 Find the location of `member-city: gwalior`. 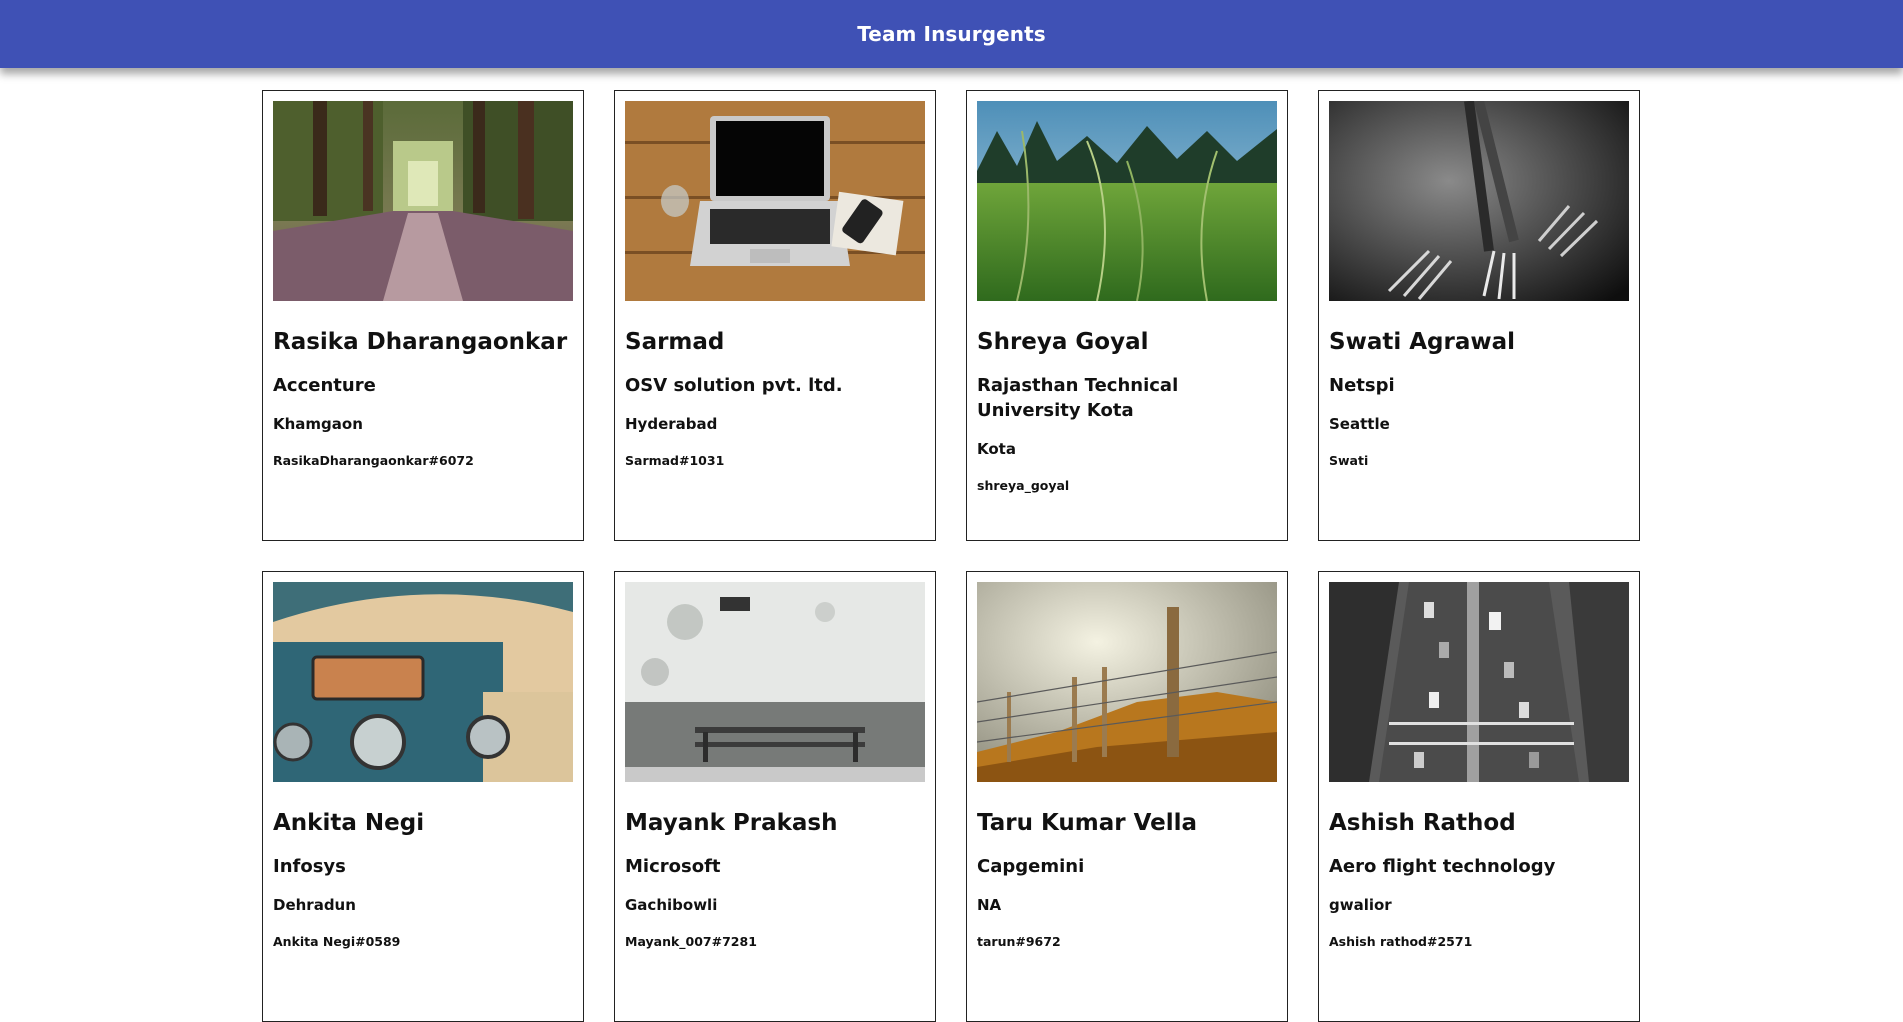

member-city: gwalior is located at coordinates (1360, 905).